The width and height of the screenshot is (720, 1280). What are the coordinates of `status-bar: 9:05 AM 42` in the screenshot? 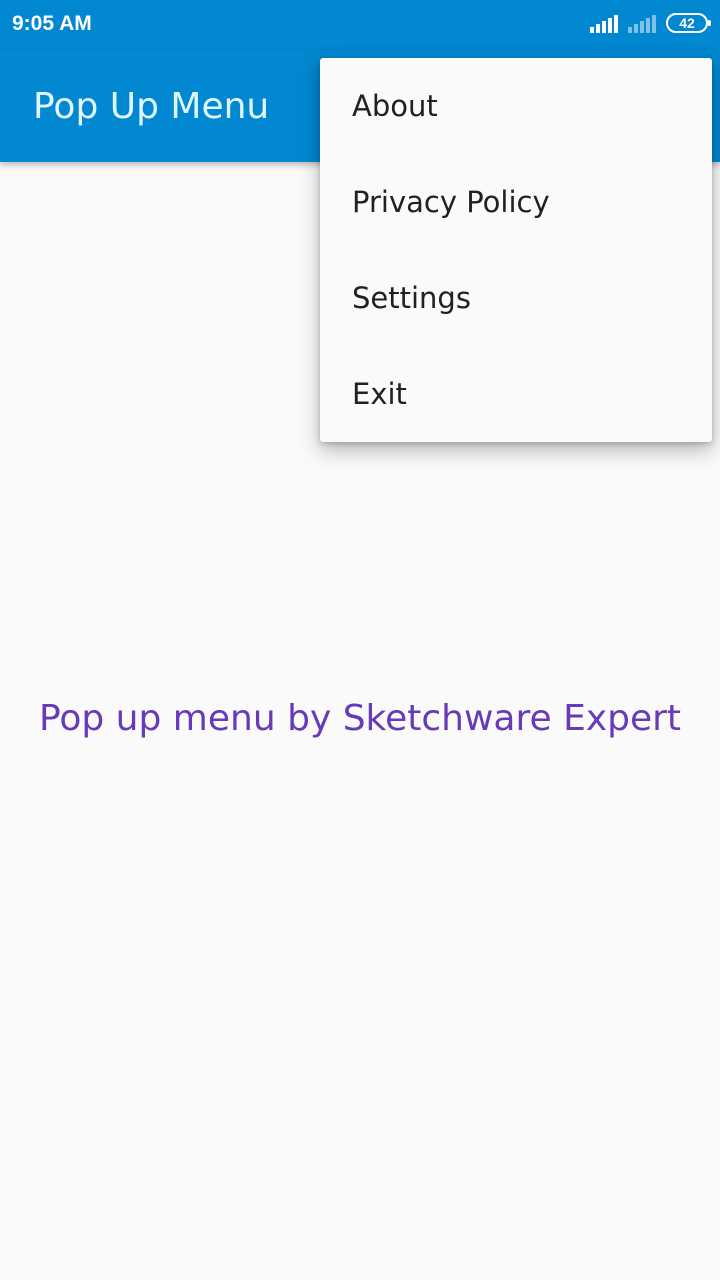 It's located at (360, 25).